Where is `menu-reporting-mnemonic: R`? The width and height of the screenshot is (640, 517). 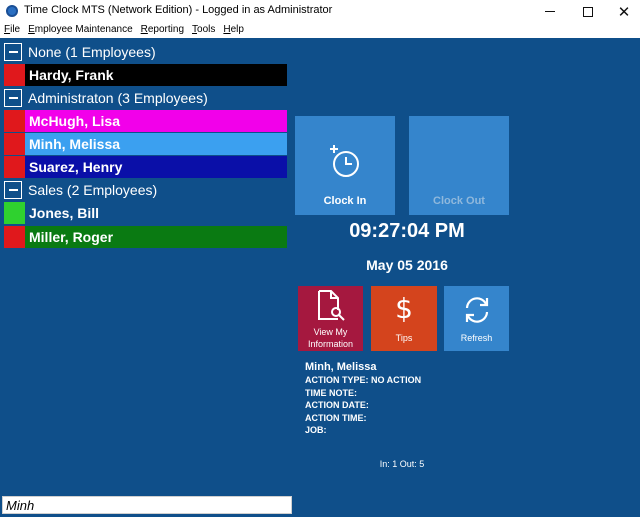
menu-reporting-mnemonic: R is located at coordinates (144, 29).